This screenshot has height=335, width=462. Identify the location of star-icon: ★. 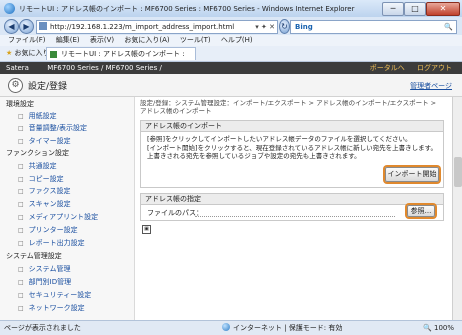
(9, 53).